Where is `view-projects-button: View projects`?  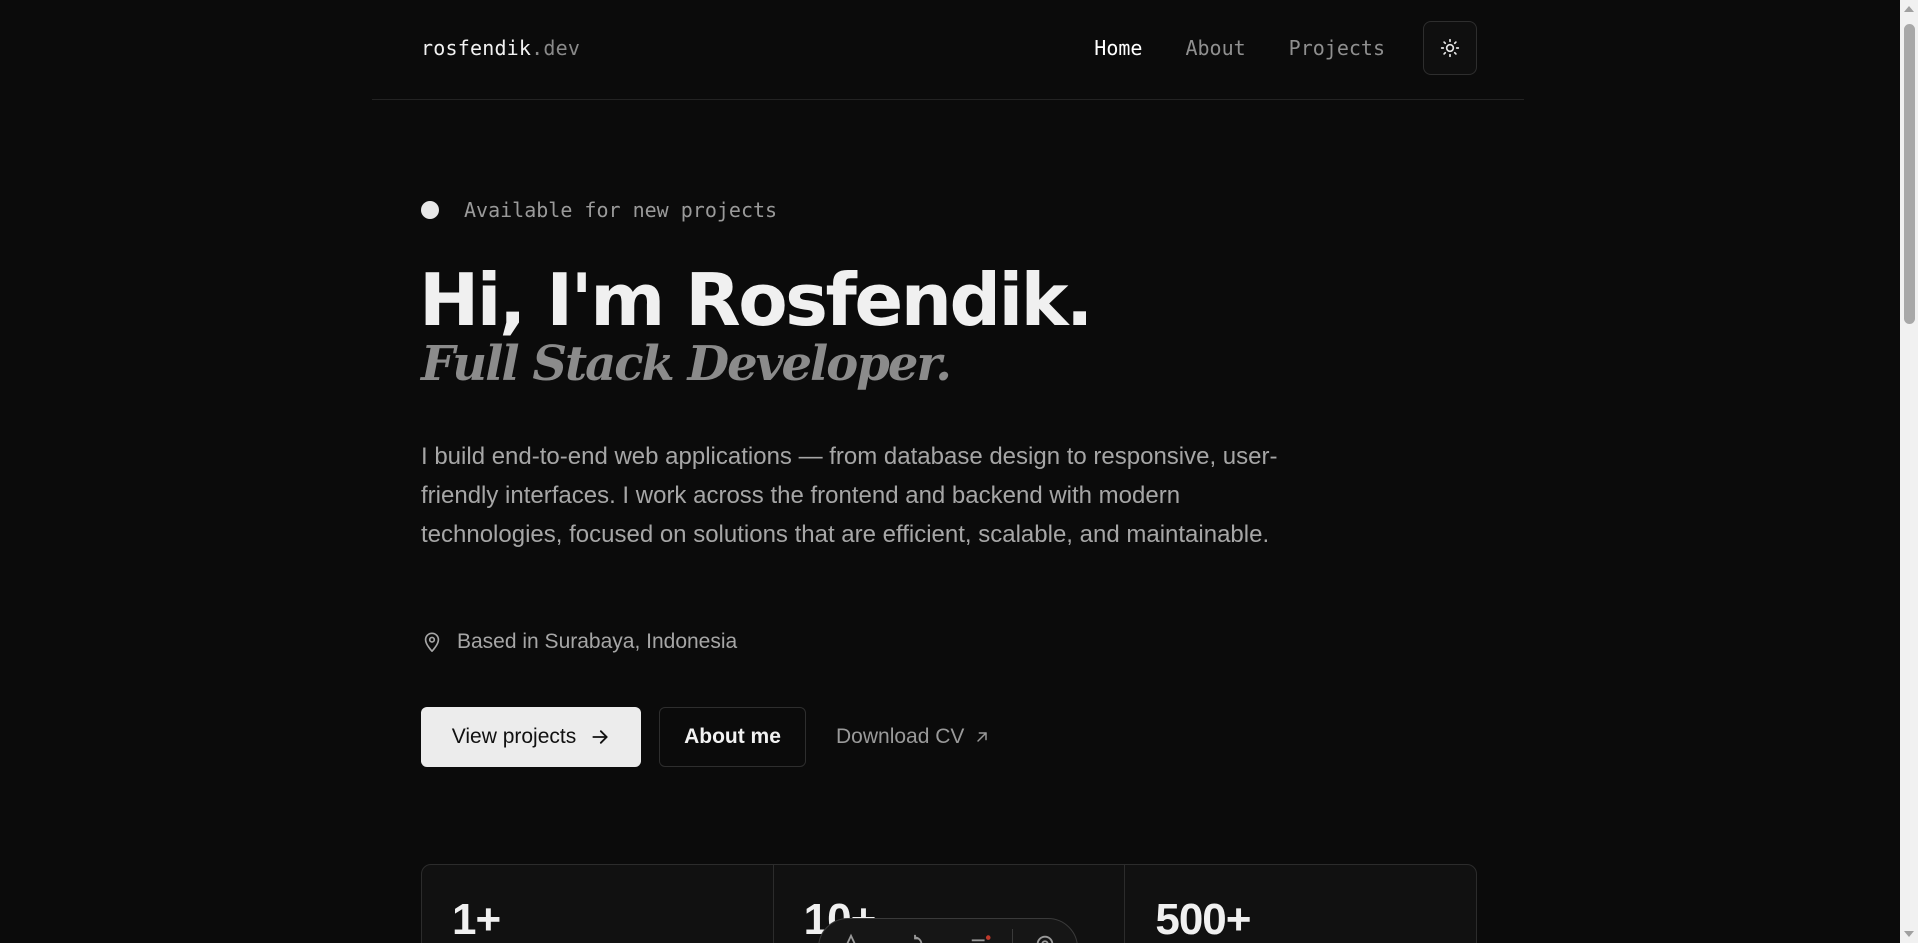
view-projects-button: View projects is located at coordinates (531, 737).